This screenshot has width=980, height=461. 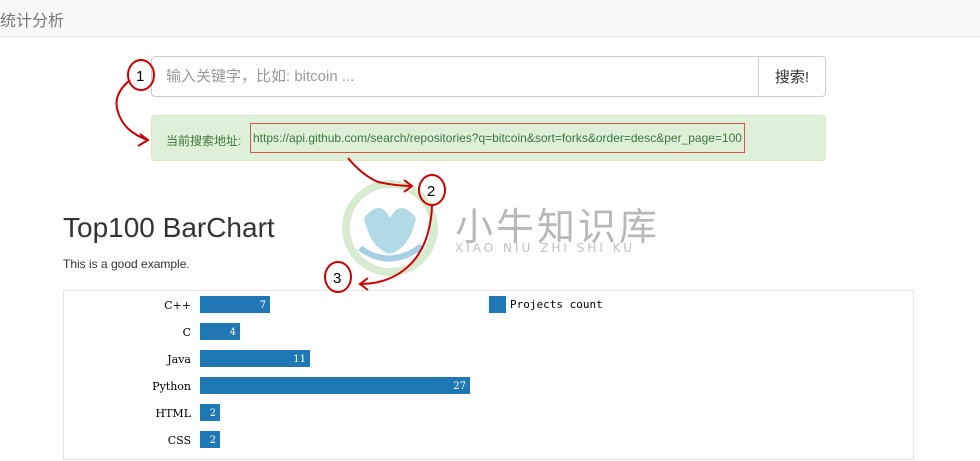 I want to click on category-label: HTML, so click(x=174, y=413).